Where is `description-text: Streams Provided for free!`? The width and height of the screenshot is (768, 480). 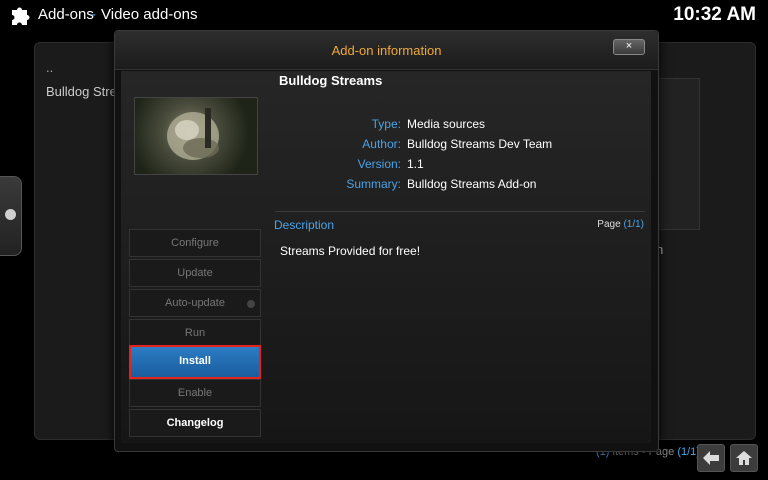
description-text: Streams Provided for free! is located at coordinates (350, 251).